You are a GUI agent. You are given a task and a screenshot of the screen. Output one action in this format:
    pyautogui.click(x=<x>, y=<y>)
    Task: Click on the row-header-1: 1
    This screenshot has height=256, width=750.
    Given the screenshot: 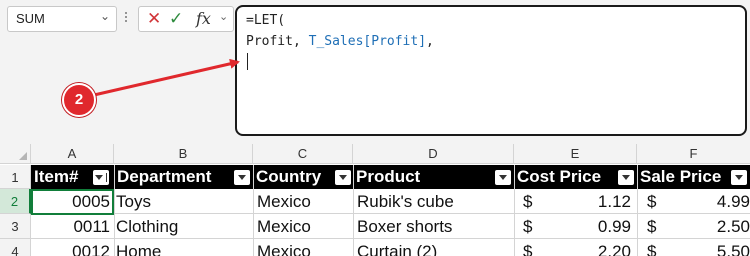 What is the action you would take?
    pyautogui.click(x=15, y=177)
    